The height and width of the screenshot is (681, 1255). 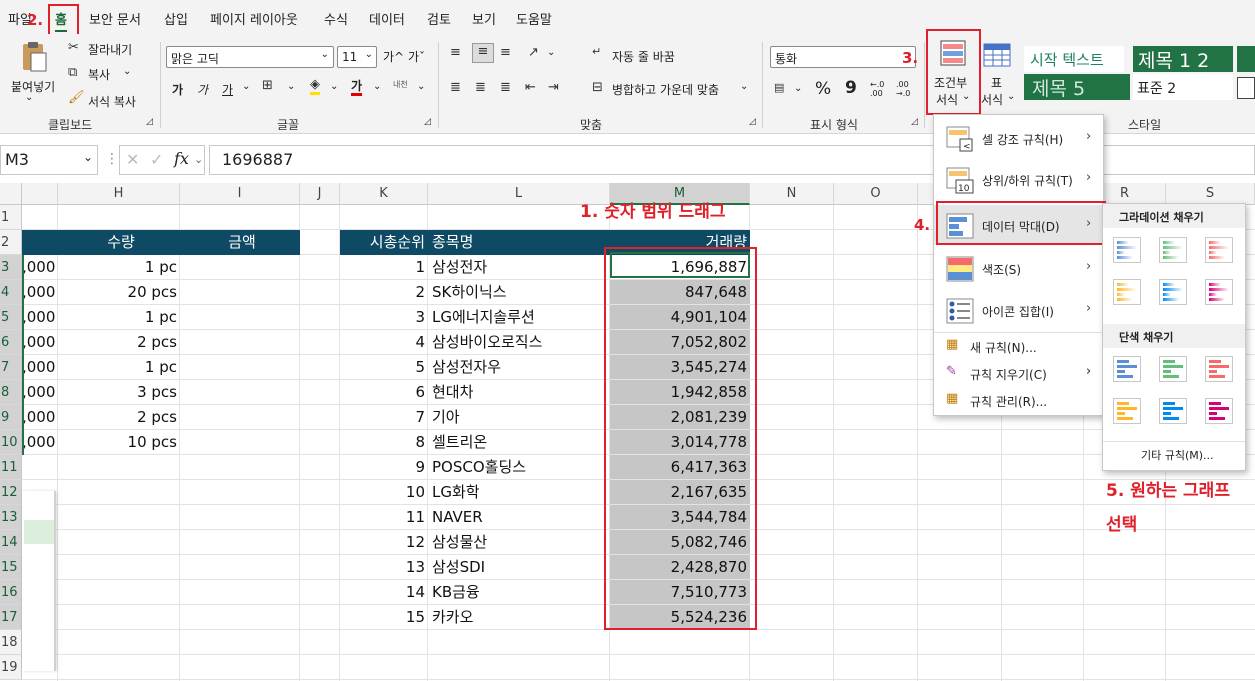 I want to click on cell-rank: 7, so click(x=384, y=417).